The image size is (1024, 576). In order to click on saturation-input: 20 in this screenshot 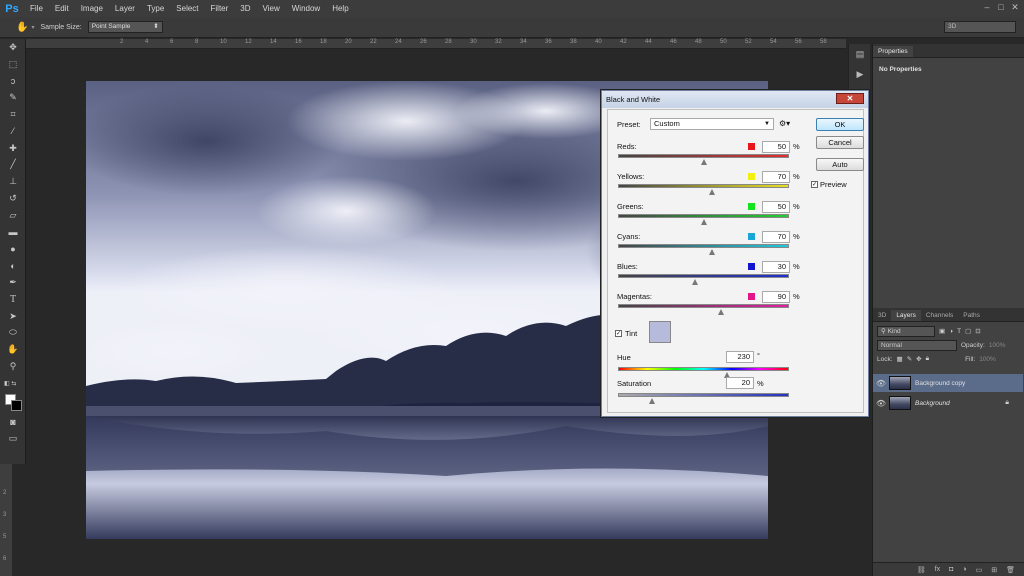, I will do `click(740, 383)`.